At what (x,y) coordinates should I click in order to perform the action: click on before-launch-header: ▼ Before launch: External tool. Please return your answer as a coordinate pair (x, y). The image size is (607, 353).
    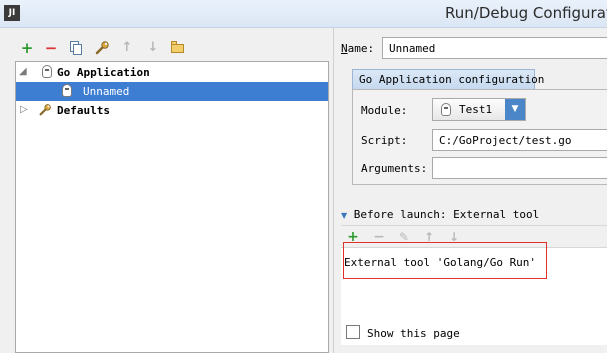
    Looking at the image, I should click on (440, 214).